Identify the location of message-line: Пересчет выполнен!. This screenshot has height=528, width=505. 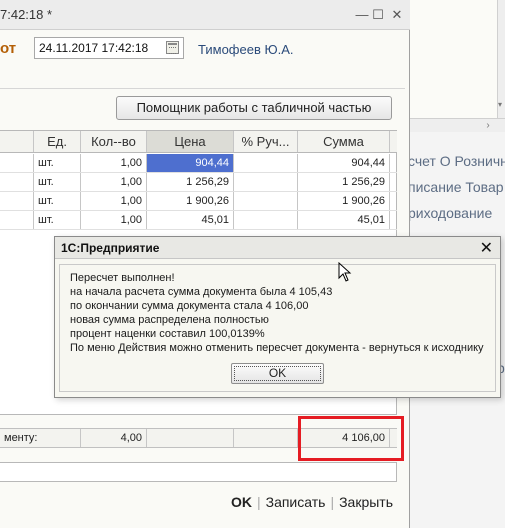
(122, 278).